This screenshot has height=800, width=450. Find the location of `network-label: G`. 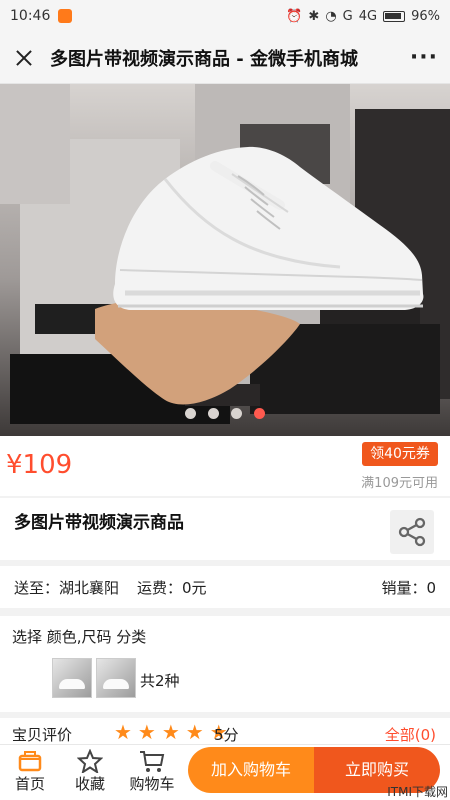

network-label: G is located at coordinates (347, 16).